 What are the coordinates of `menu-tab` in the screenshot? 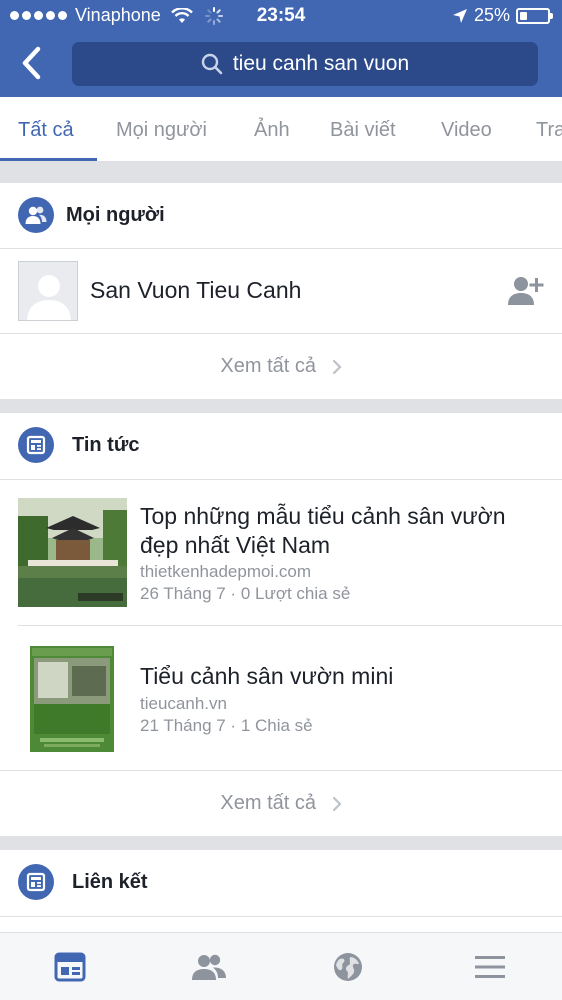 It's located at (490, 967).